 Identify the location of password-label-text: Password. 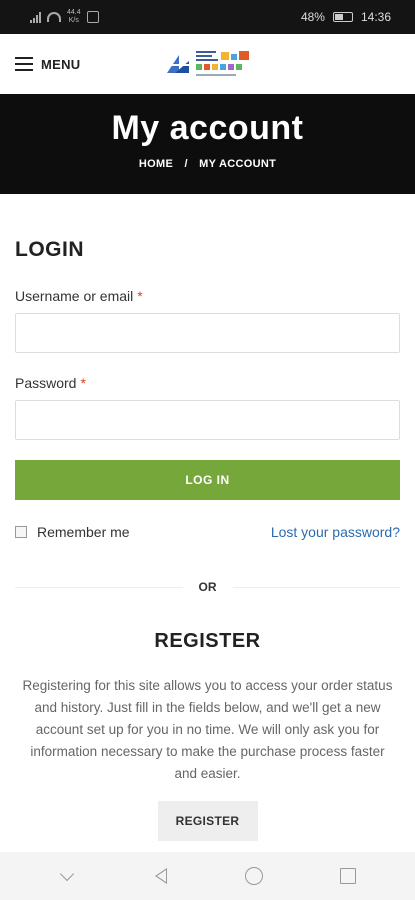
(46, 383).